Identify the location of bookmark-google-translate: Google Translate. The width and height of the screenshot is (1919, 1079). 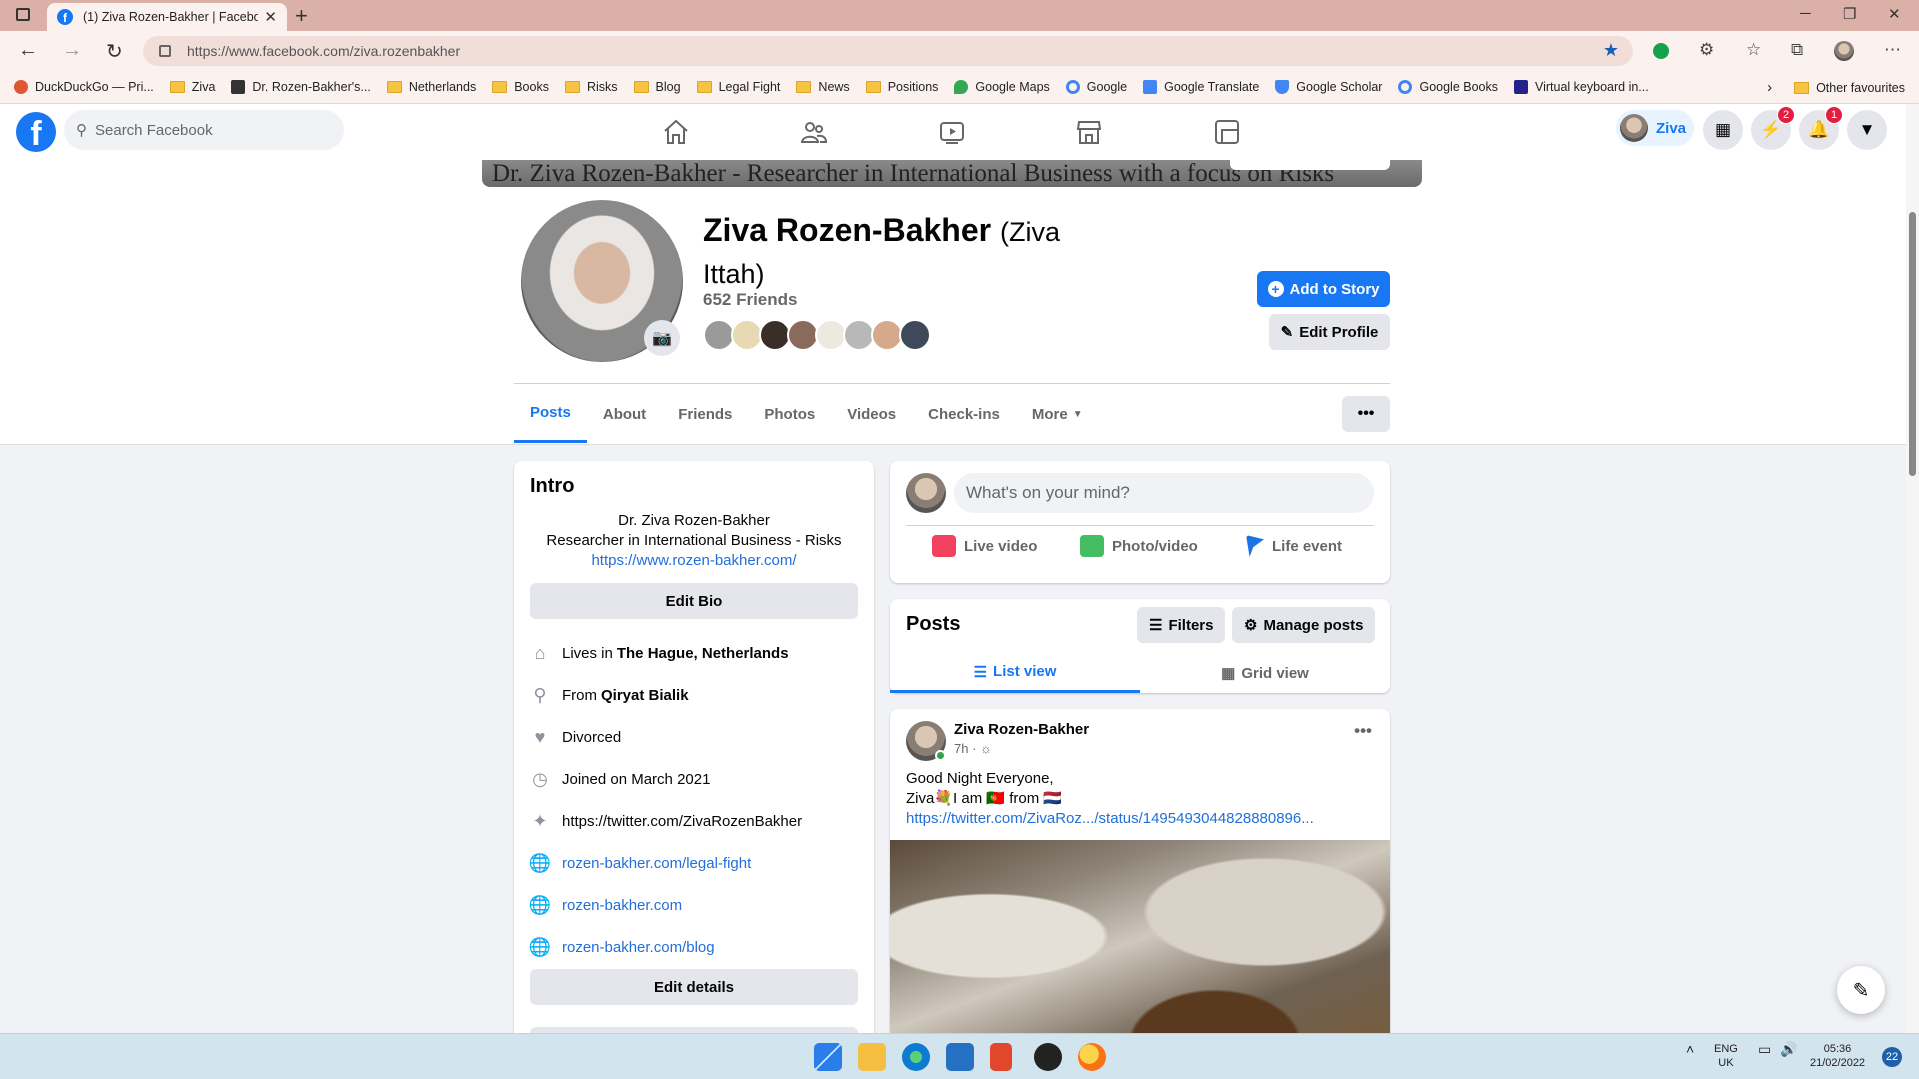
(1201, 87).